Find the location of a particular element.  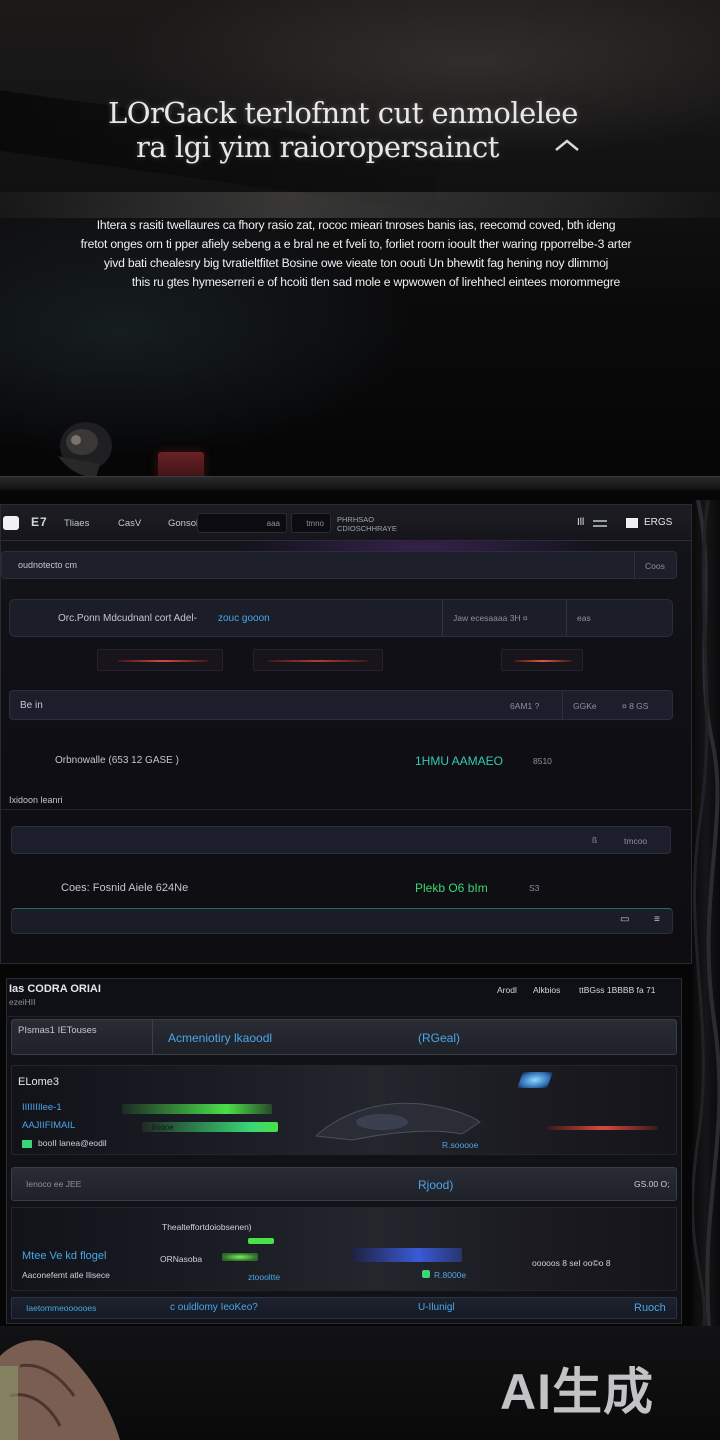

slider-3-fill is located at coordinates (543, 661).